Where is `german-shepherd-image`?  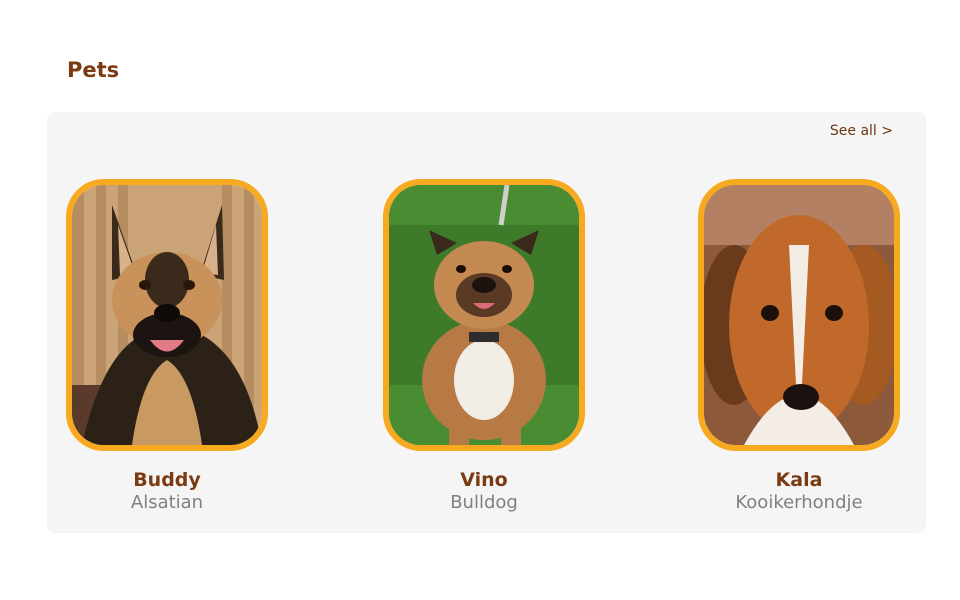 german-shepherd-image is located at coordinates (167, 315).